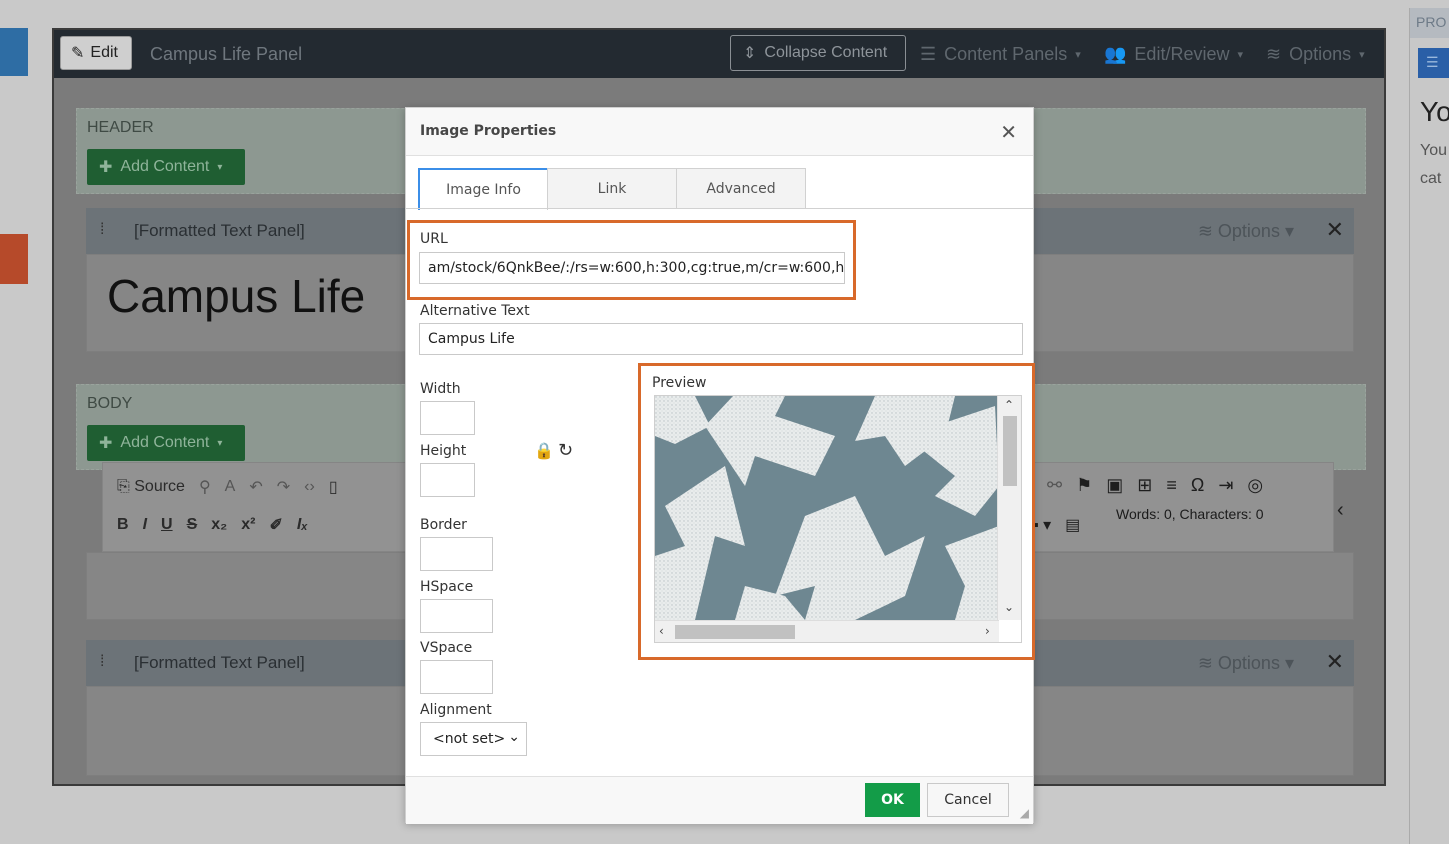 This screenshot has height=844, width=1449. Describe the element at coordinates (456, 616) in the screenshot. I see `hspace-input` at that location.